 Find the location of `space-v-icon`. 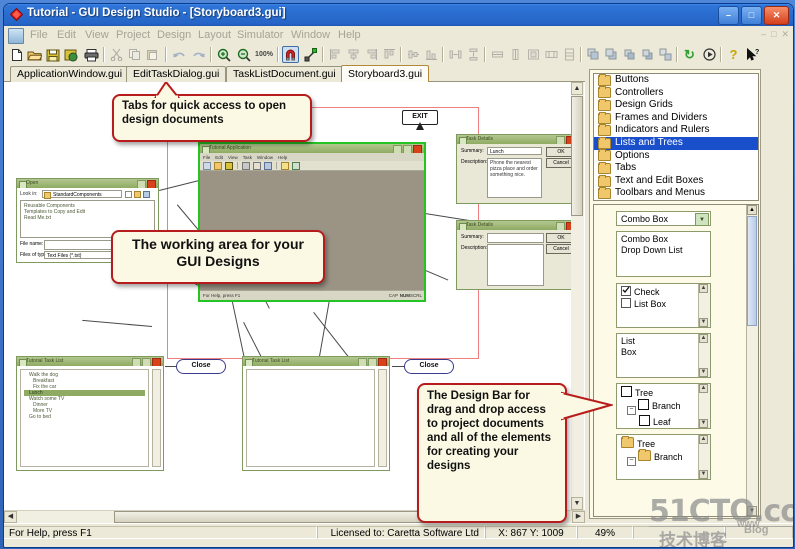

space-v-icon is located at coordinates (569, 54).